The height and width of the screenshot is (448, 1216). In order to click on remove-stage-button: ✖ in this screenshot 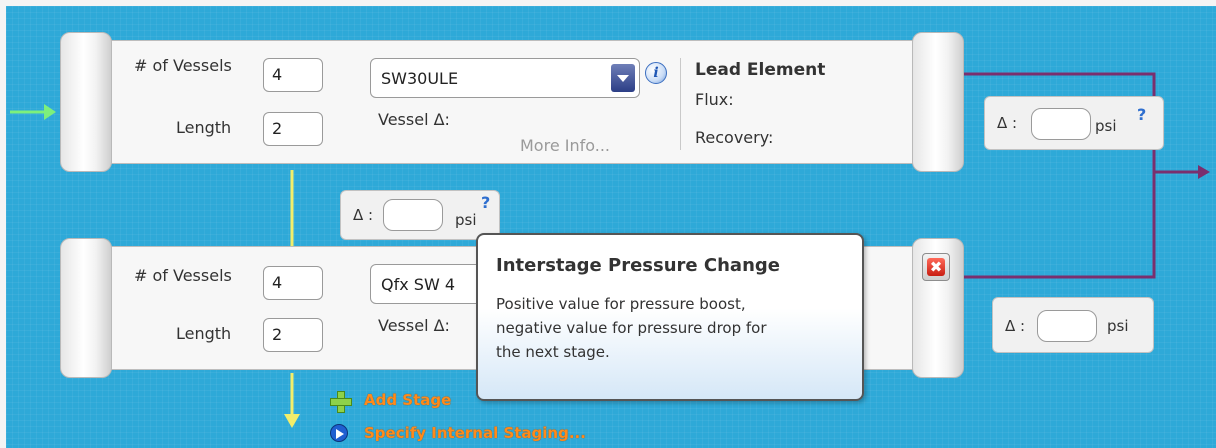, I will do `click(936, 267)`.